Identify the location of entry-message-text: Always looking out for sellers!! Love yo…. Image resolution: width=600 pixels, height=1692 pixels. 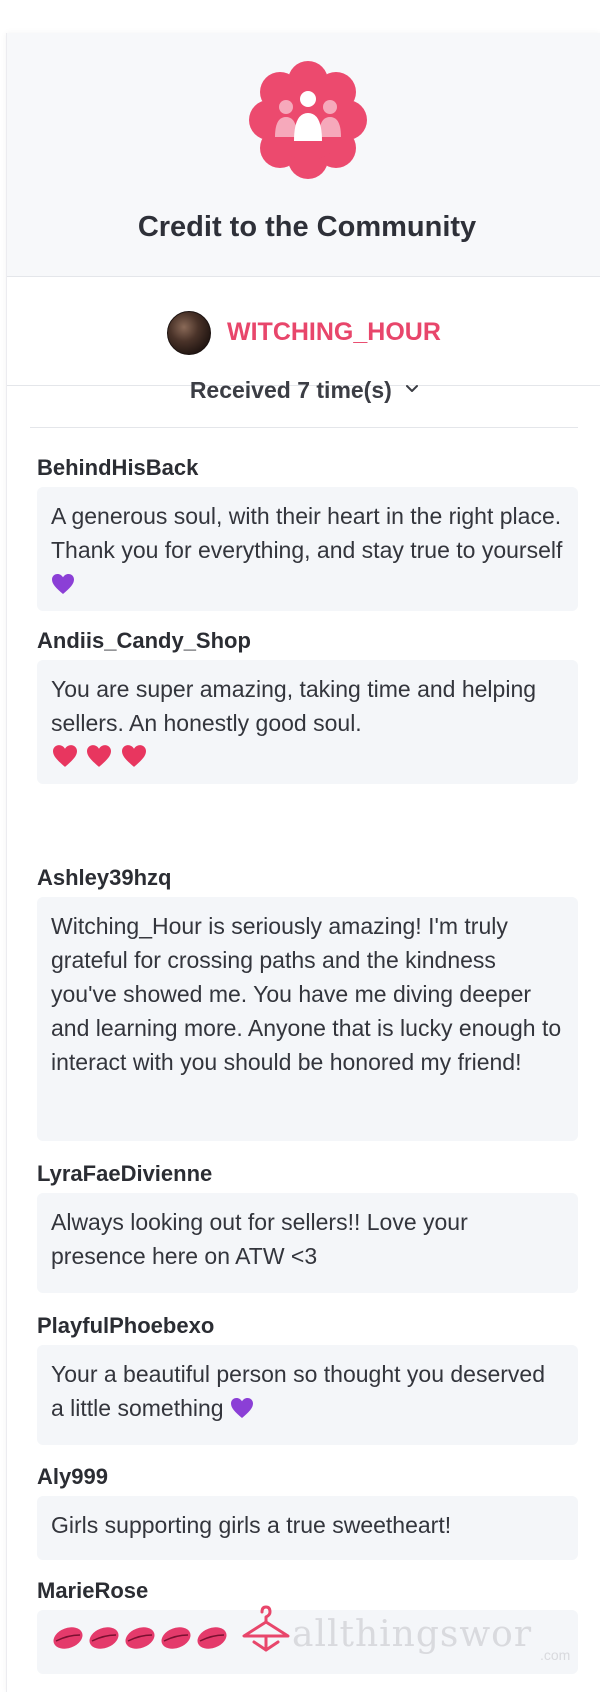
(259, 1239).